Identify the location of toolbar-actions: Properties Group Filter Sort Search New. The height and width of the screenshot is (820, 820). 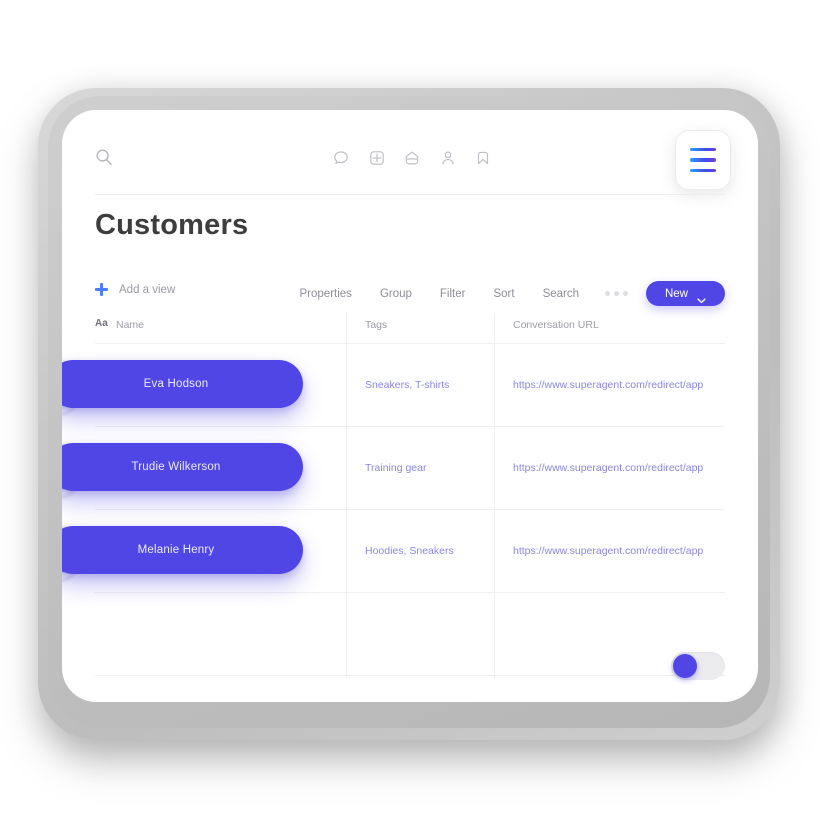
(522, 293).